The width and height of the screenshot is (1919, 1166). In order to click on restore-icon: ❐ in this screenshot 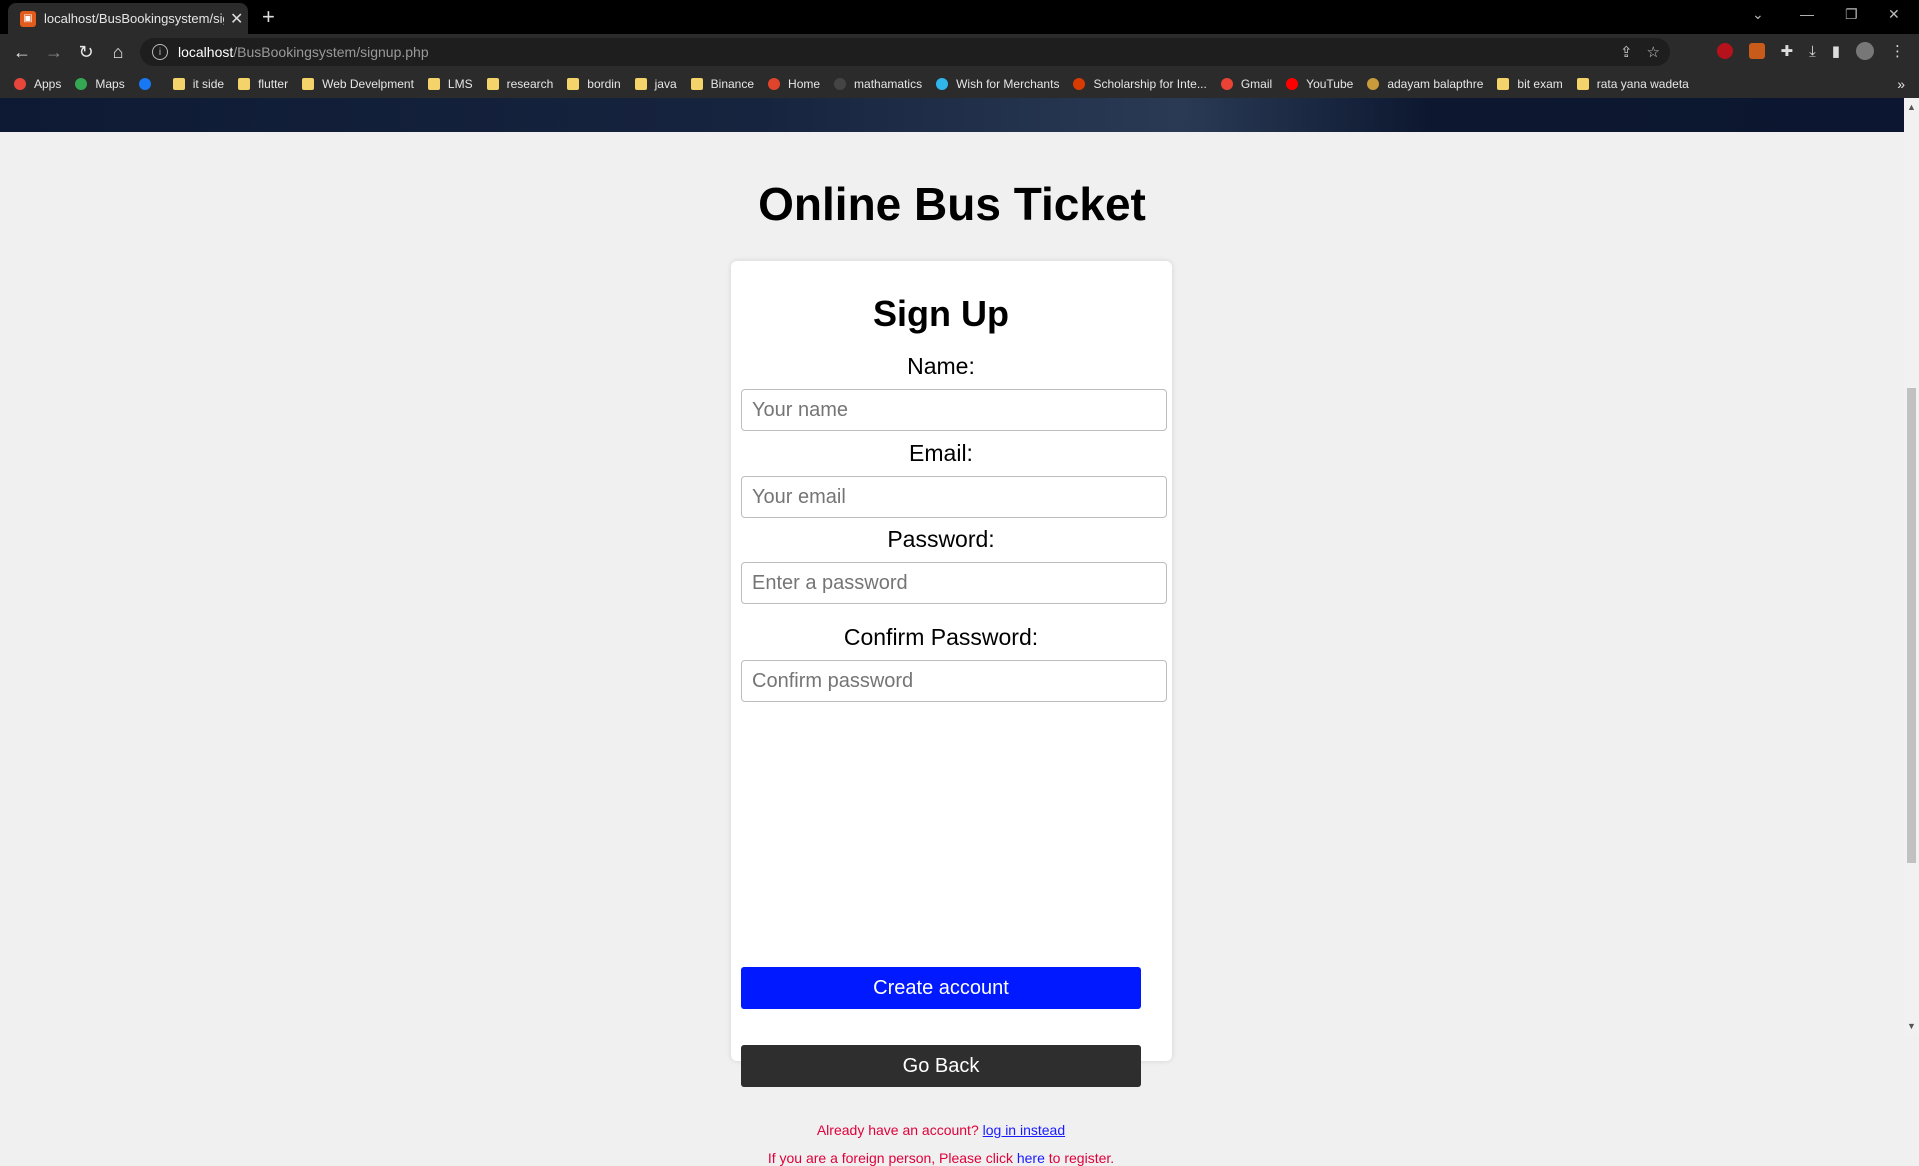, I will do `click(1851, 14)`.